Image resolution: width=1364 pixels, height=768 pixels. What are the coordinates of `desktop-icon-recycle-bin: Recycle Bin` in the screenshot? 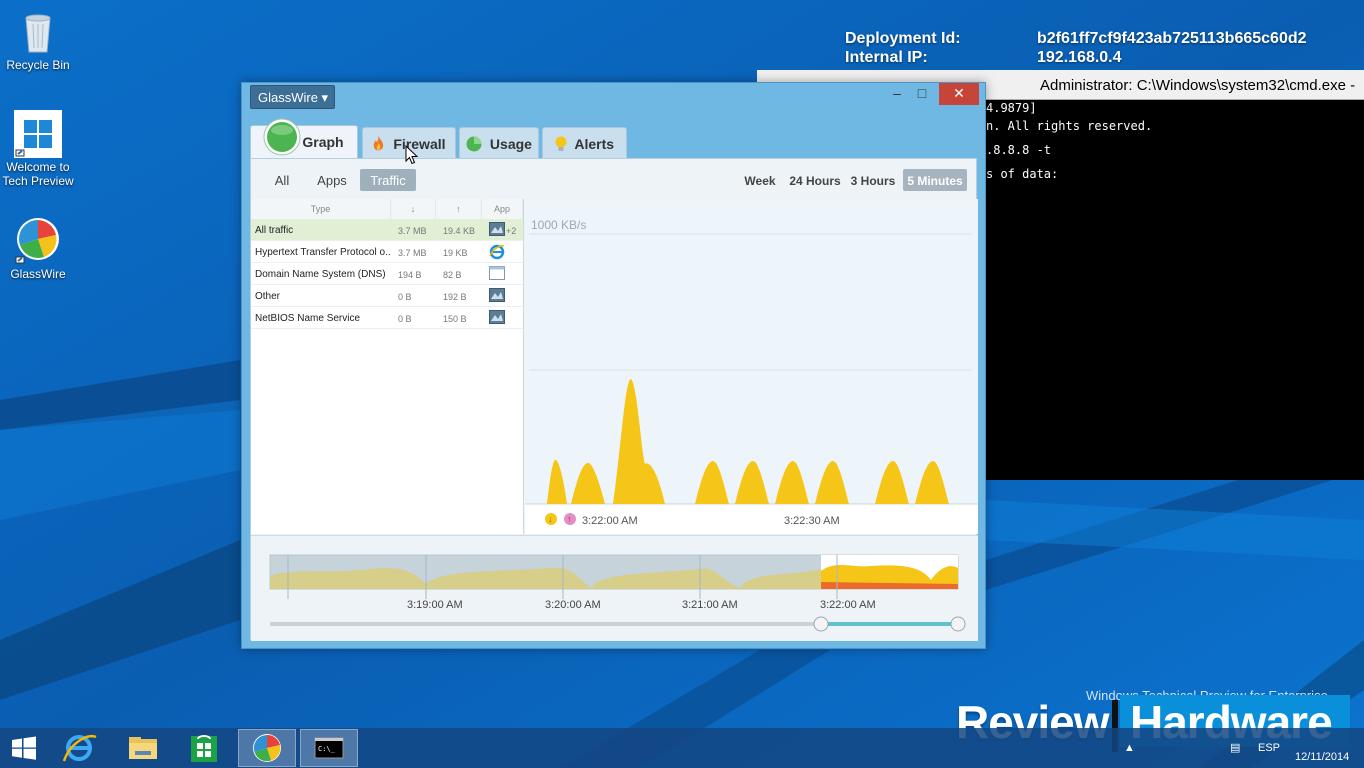 It's located at (38, 40).